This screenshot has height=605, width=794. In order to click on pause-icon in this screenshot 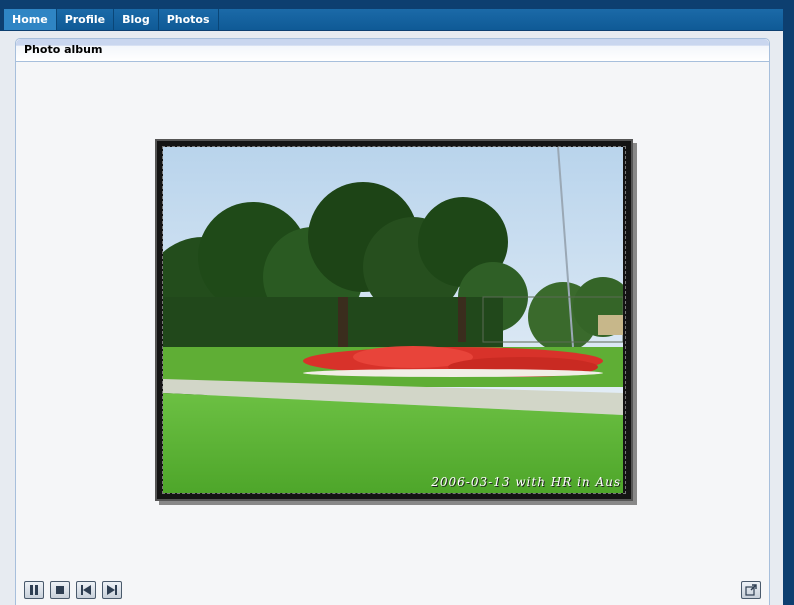, I will do `click(34, 590)`.